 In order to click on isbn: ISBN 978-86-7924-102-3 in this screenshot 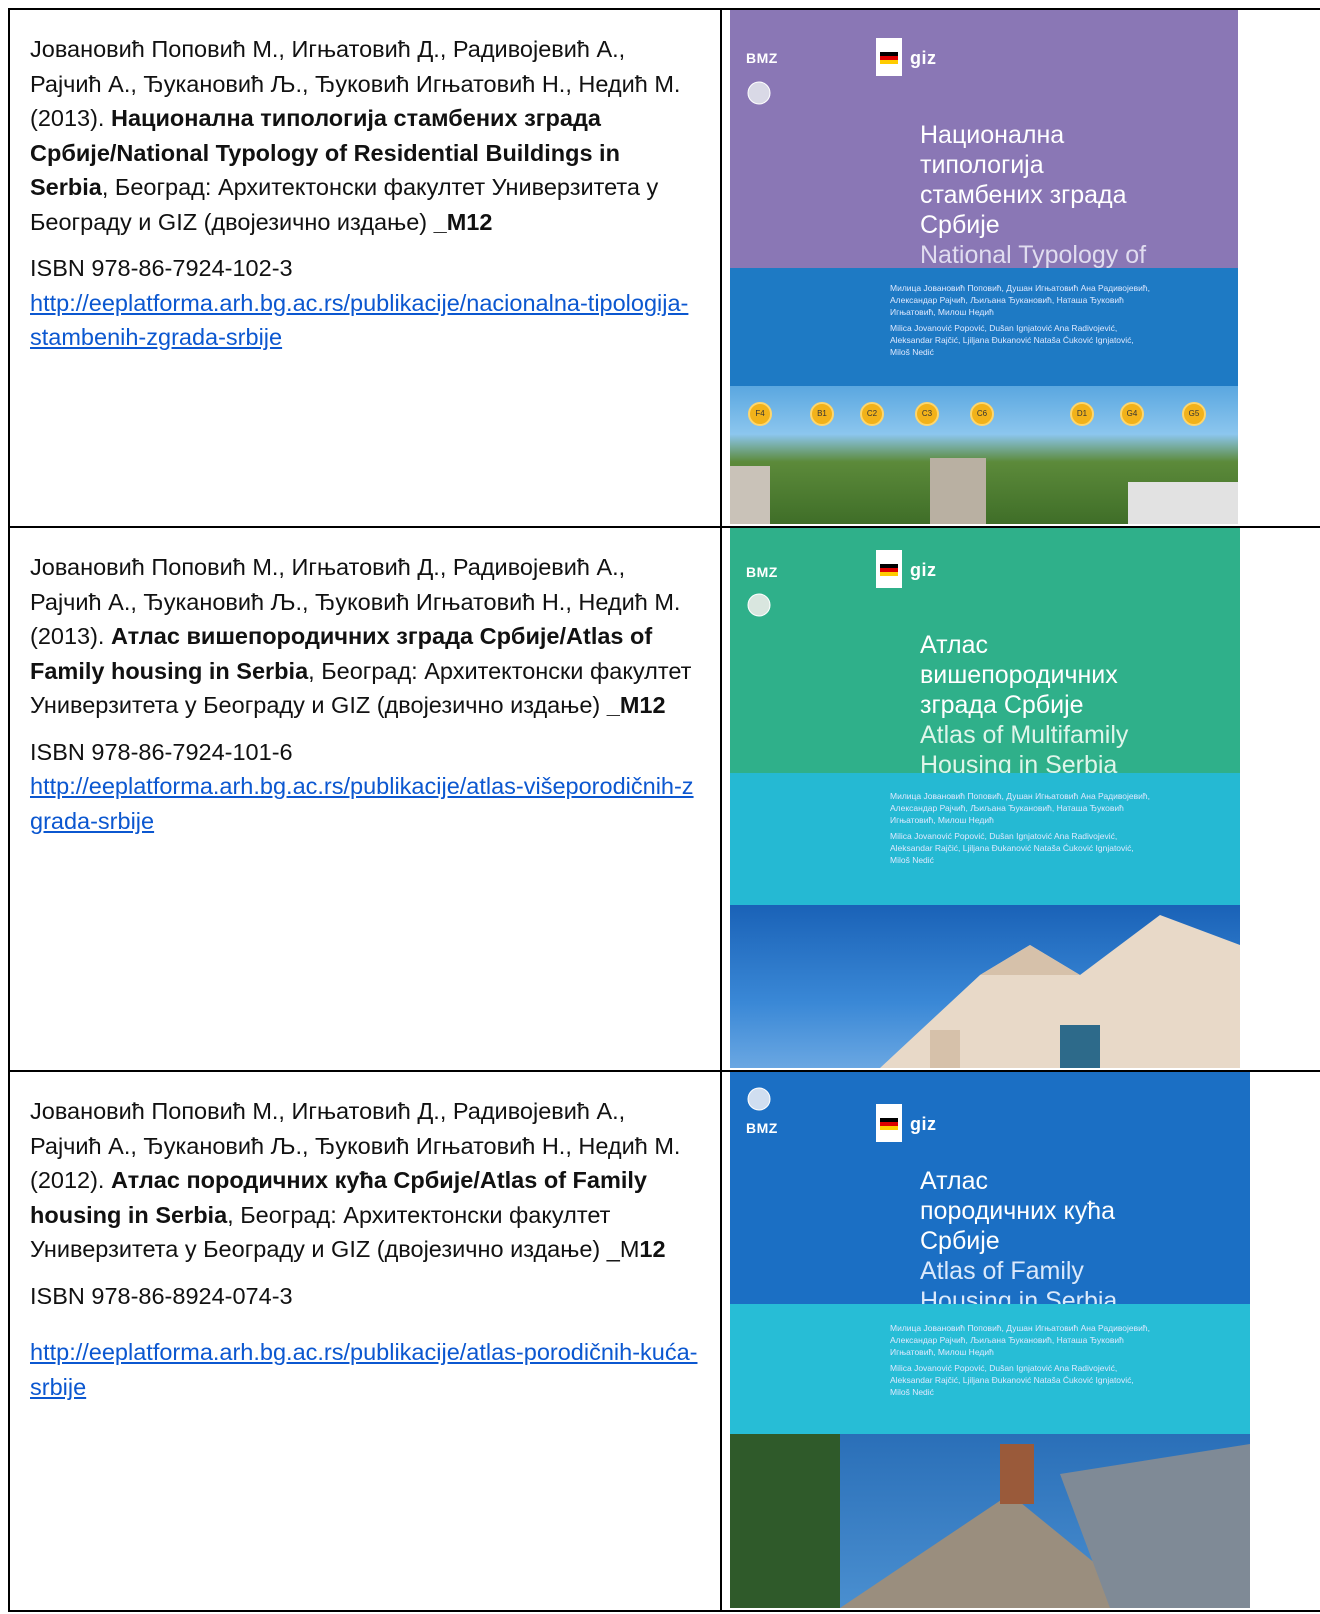, I will do `click(161, 268)`.